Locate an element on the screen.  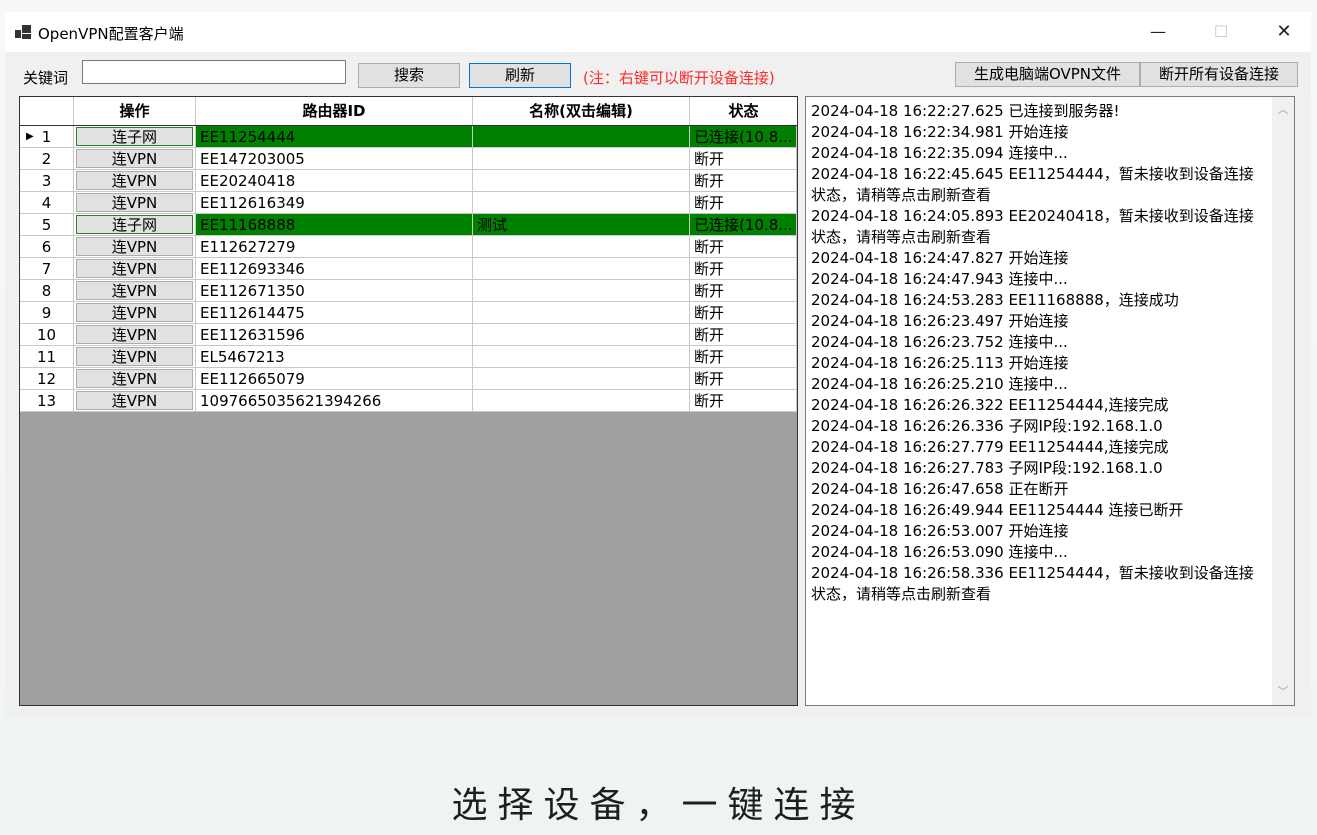
router-id-cell: EE112616349 is located at coordinates (334, 203).